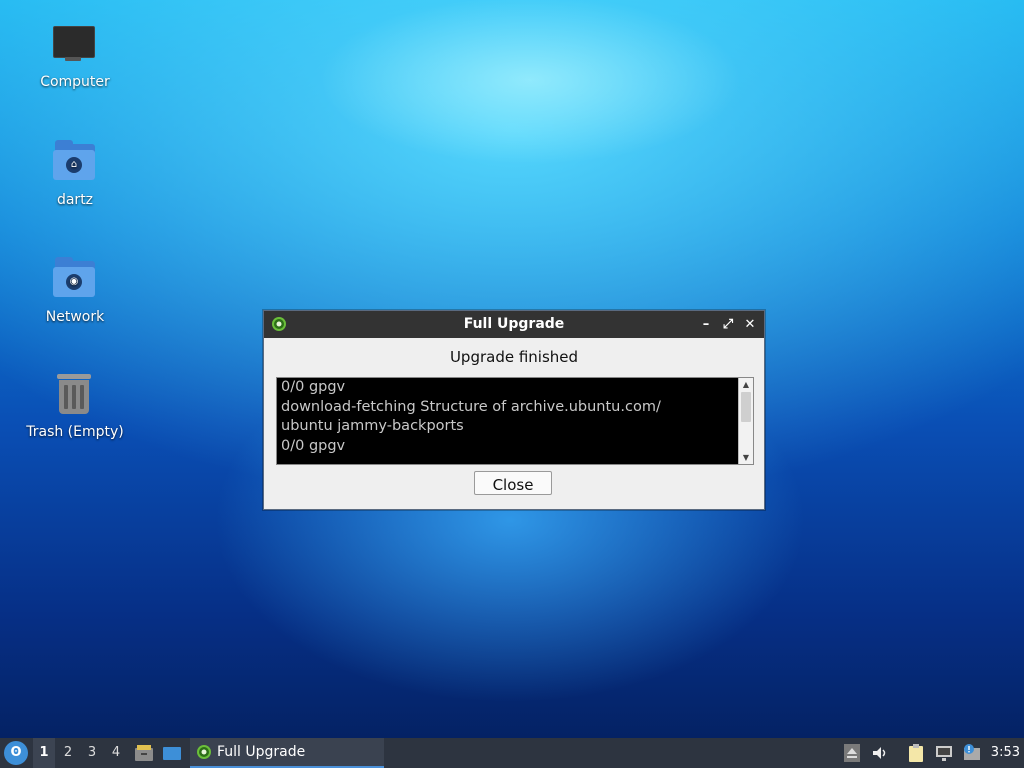 This screenshot has width=1024, height=768. Describe the element at coordinates (512, 753) in the screenshot. I see `taskbar: ʘ 1 2 3 4 Full Upgrade 3:53` at that location.